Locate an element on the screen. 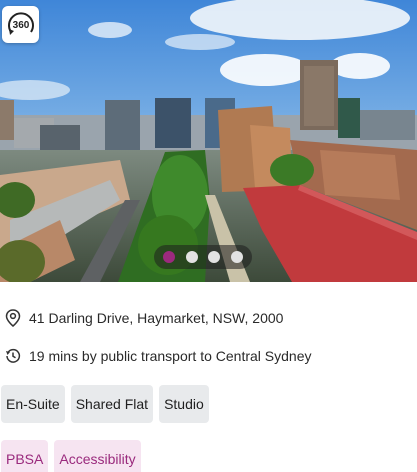  address-row: 41 Darling Drive, Haymarket, NSW, 2000 is located at coordinates (143, 318).